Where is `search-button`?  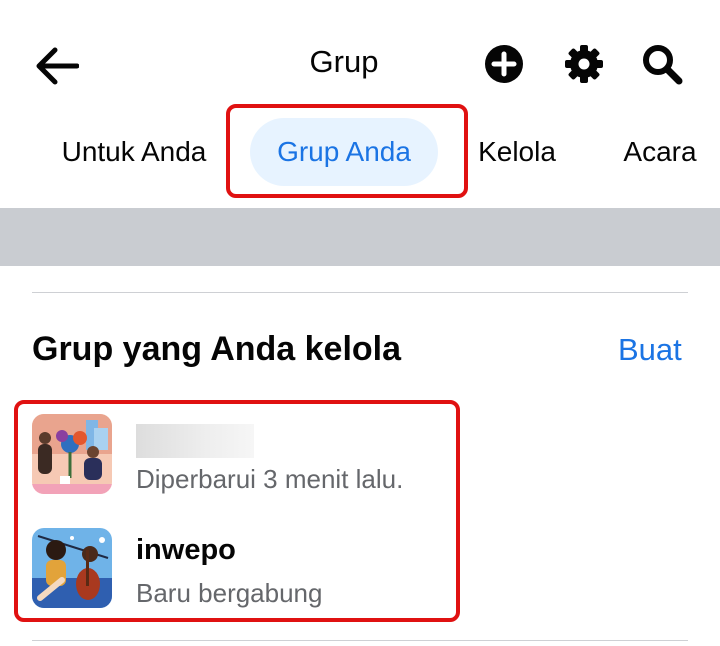 search-button is located at coordinates (662, 64).